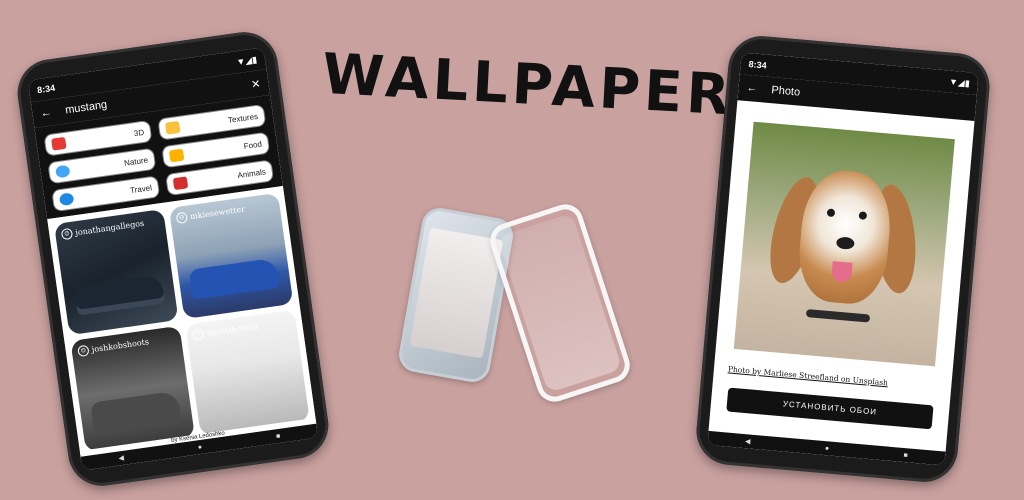 This screenshot has width=1024, height=500. What do you see at coordinates (232, 329) in the screenshot?
I see `photo-author: meritthomas` at bounding box center [232, 329].